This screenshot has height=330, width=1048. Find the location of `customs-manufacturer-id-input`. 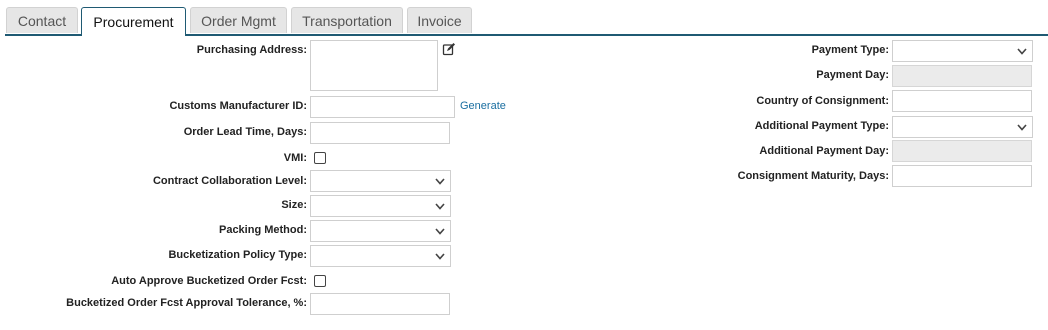

customs-manufacturer-id-input is located at coordinates (382, 107).